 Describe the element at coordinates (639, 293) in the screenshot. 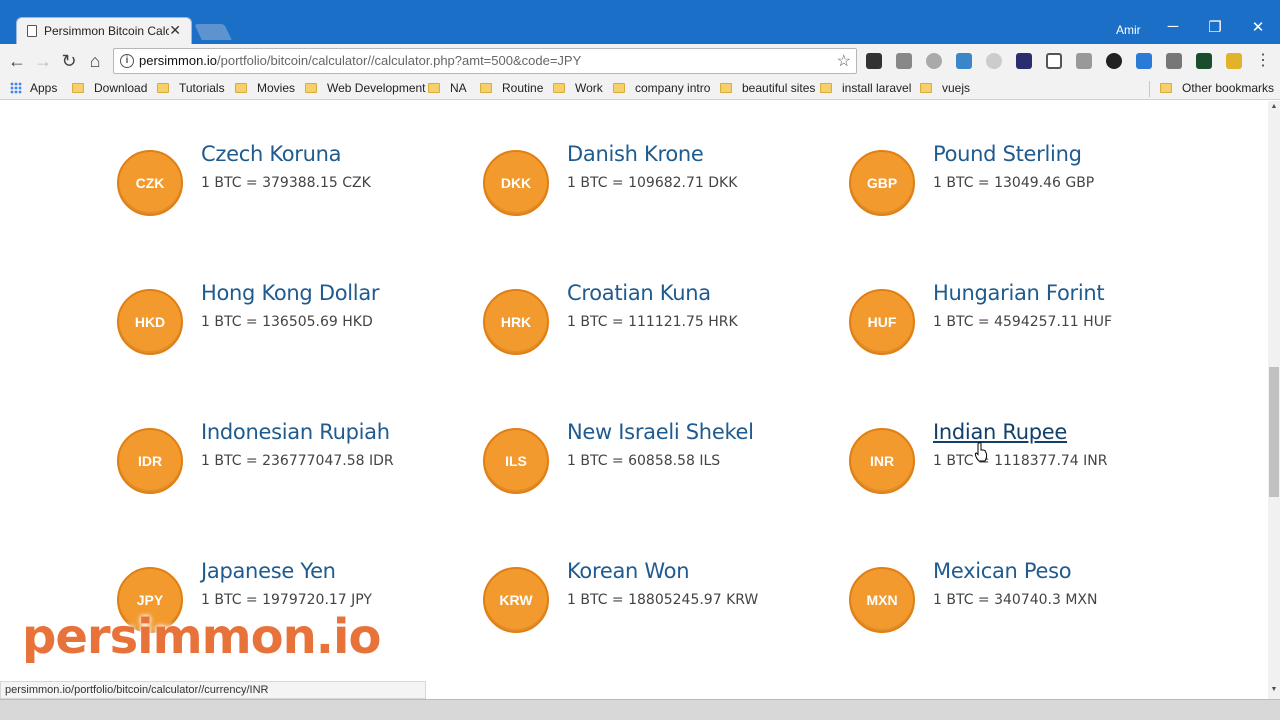

I see `currency-name-link: Croatian Kuna` at that location.